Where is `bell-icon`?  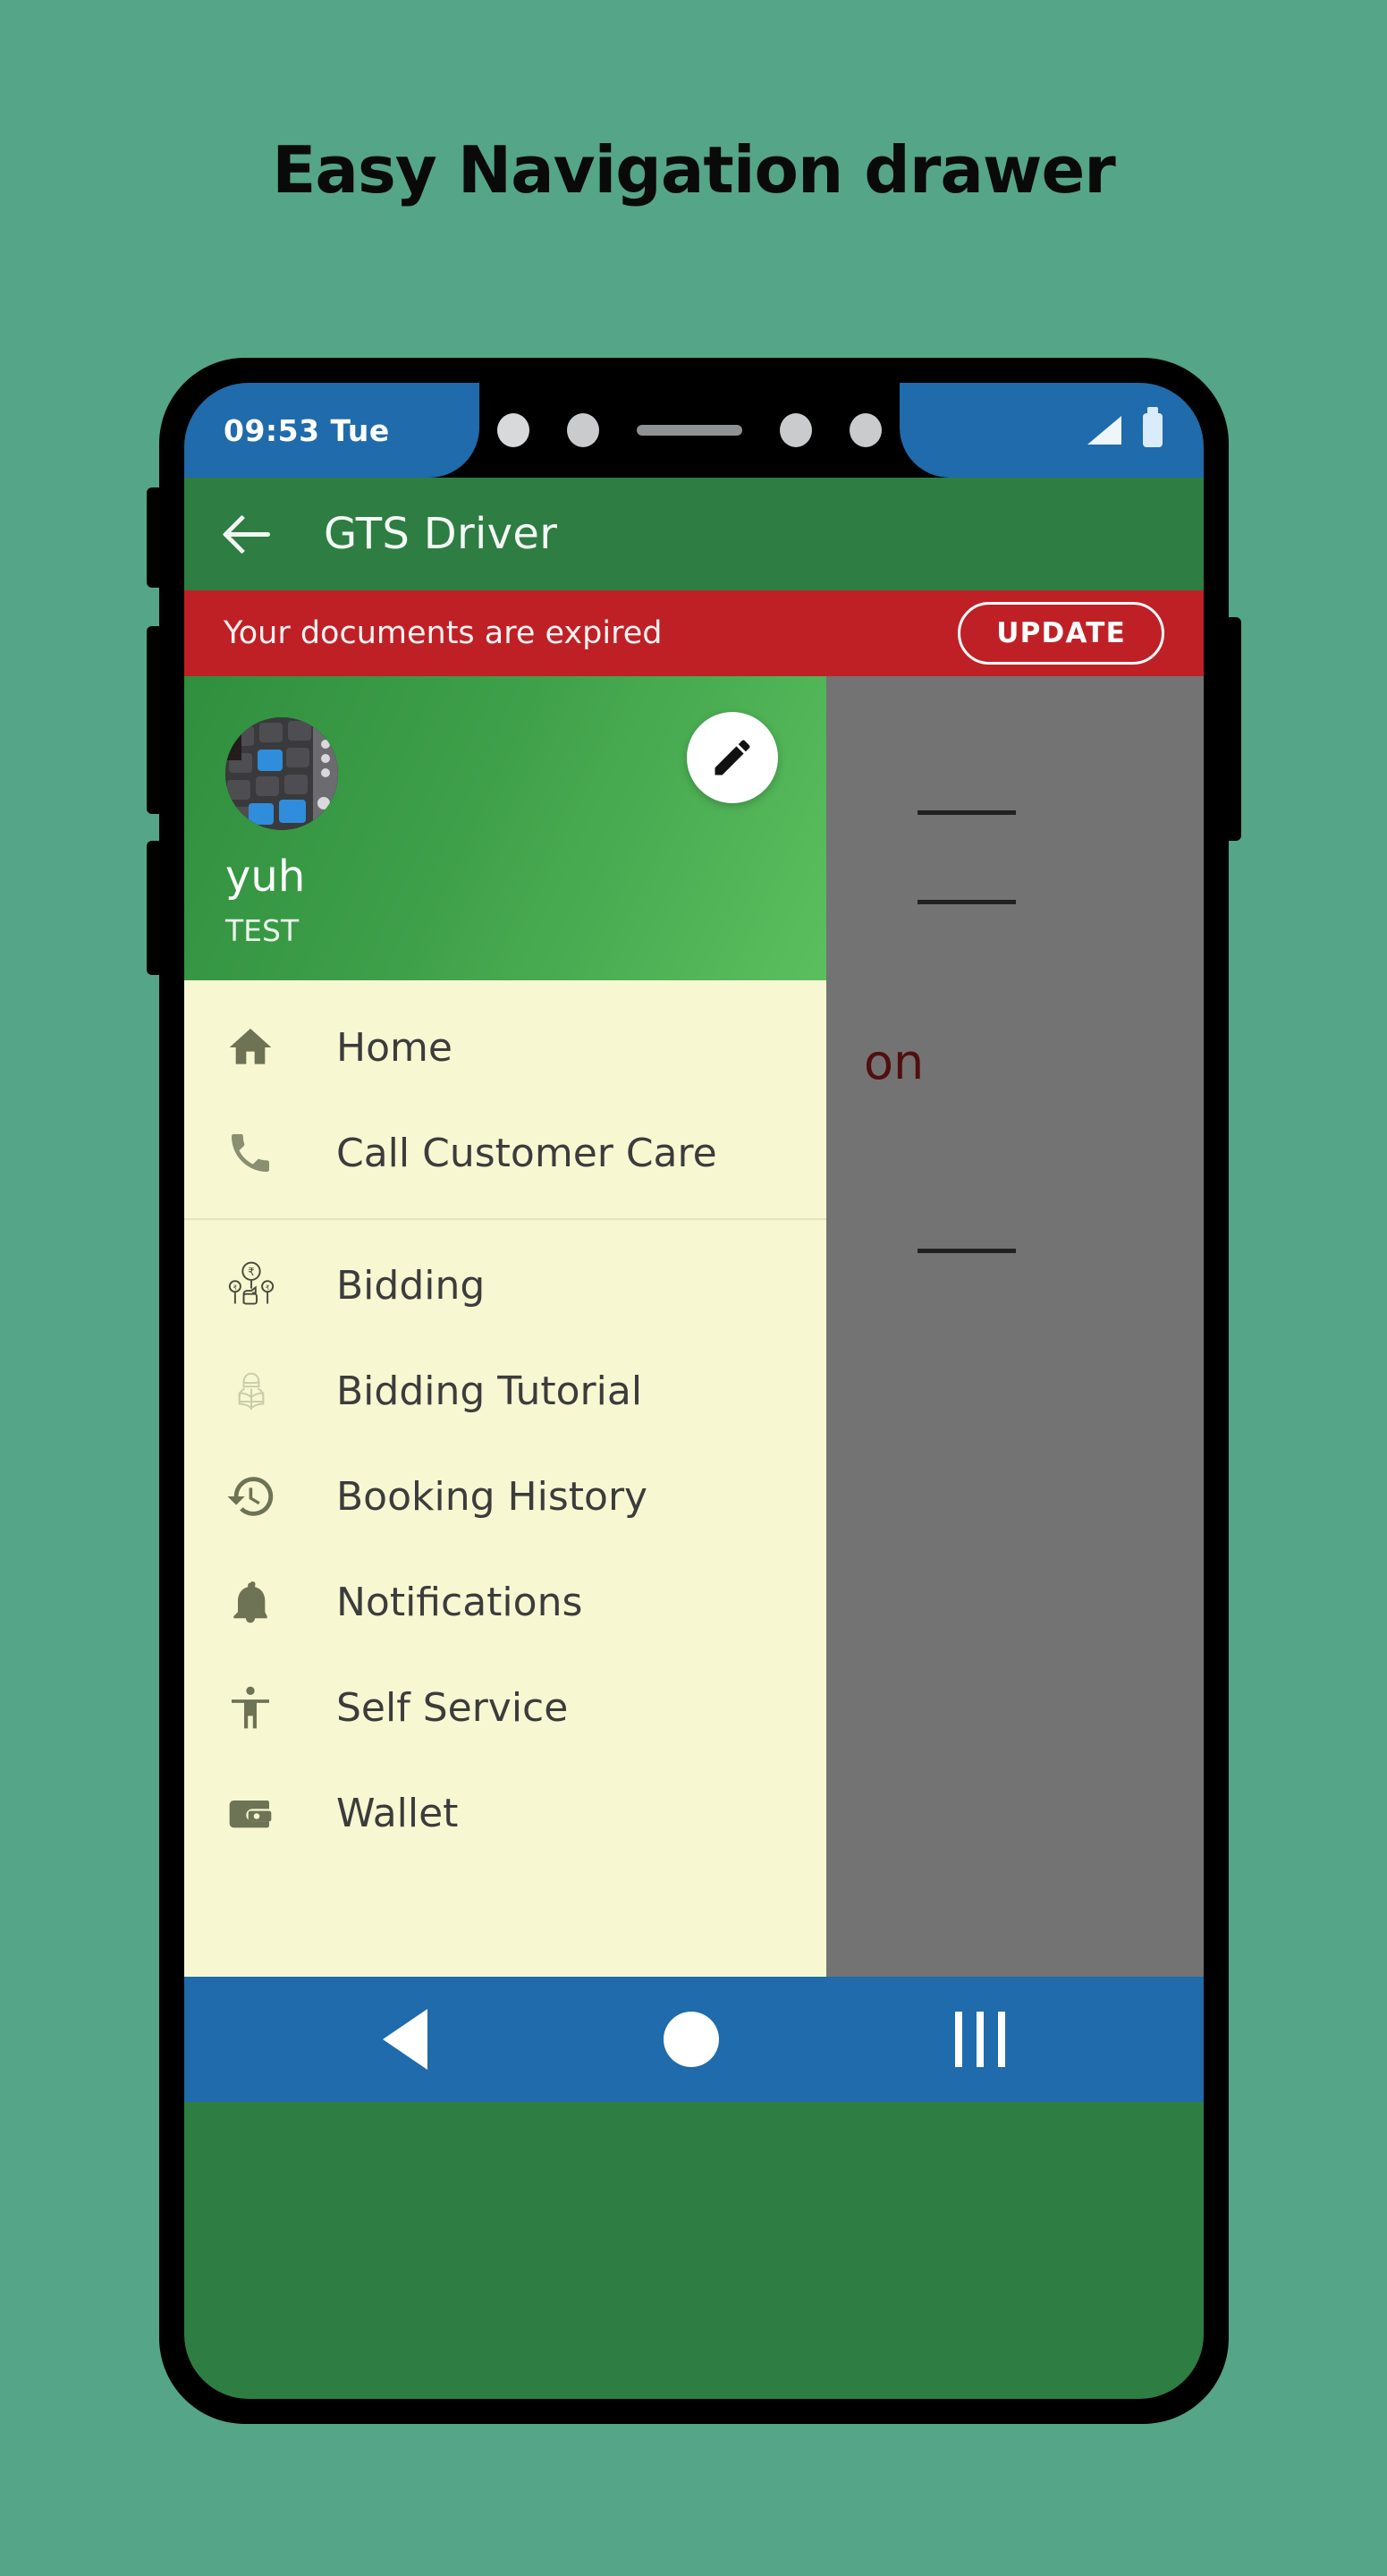
bell-icon is located at coordinates (257, 1602).